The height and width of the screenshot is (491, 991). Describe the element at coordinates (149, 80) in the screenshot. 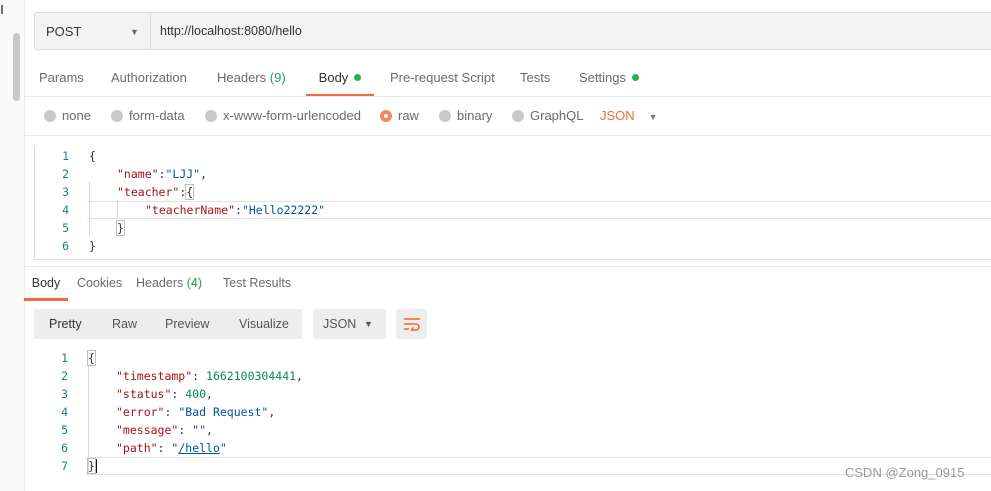

I see `tab-authorization: Authorization` at that location.